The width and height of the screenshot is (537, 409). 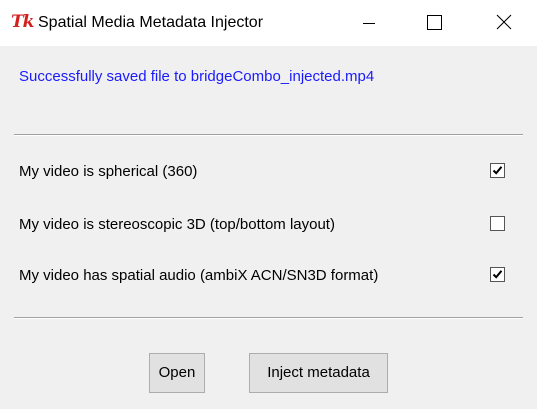 I want to click on title-bar: Tk Spatial Media Metadata Injector, so click(x=268, y=23).